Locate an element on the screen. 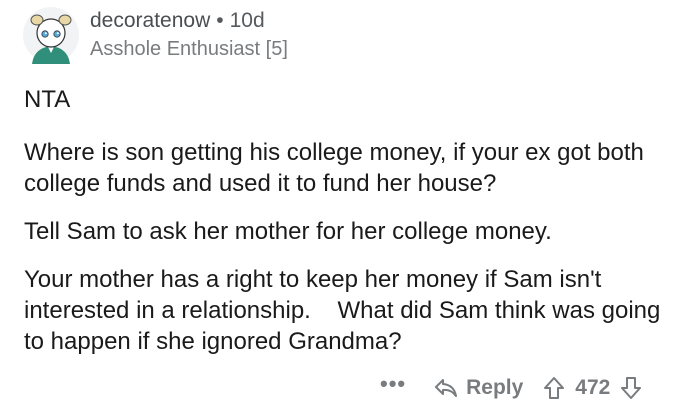 Image resolution: width=700 pixels, height=417 pixels. comment-age: 10d is located at coordinates (247, 20).